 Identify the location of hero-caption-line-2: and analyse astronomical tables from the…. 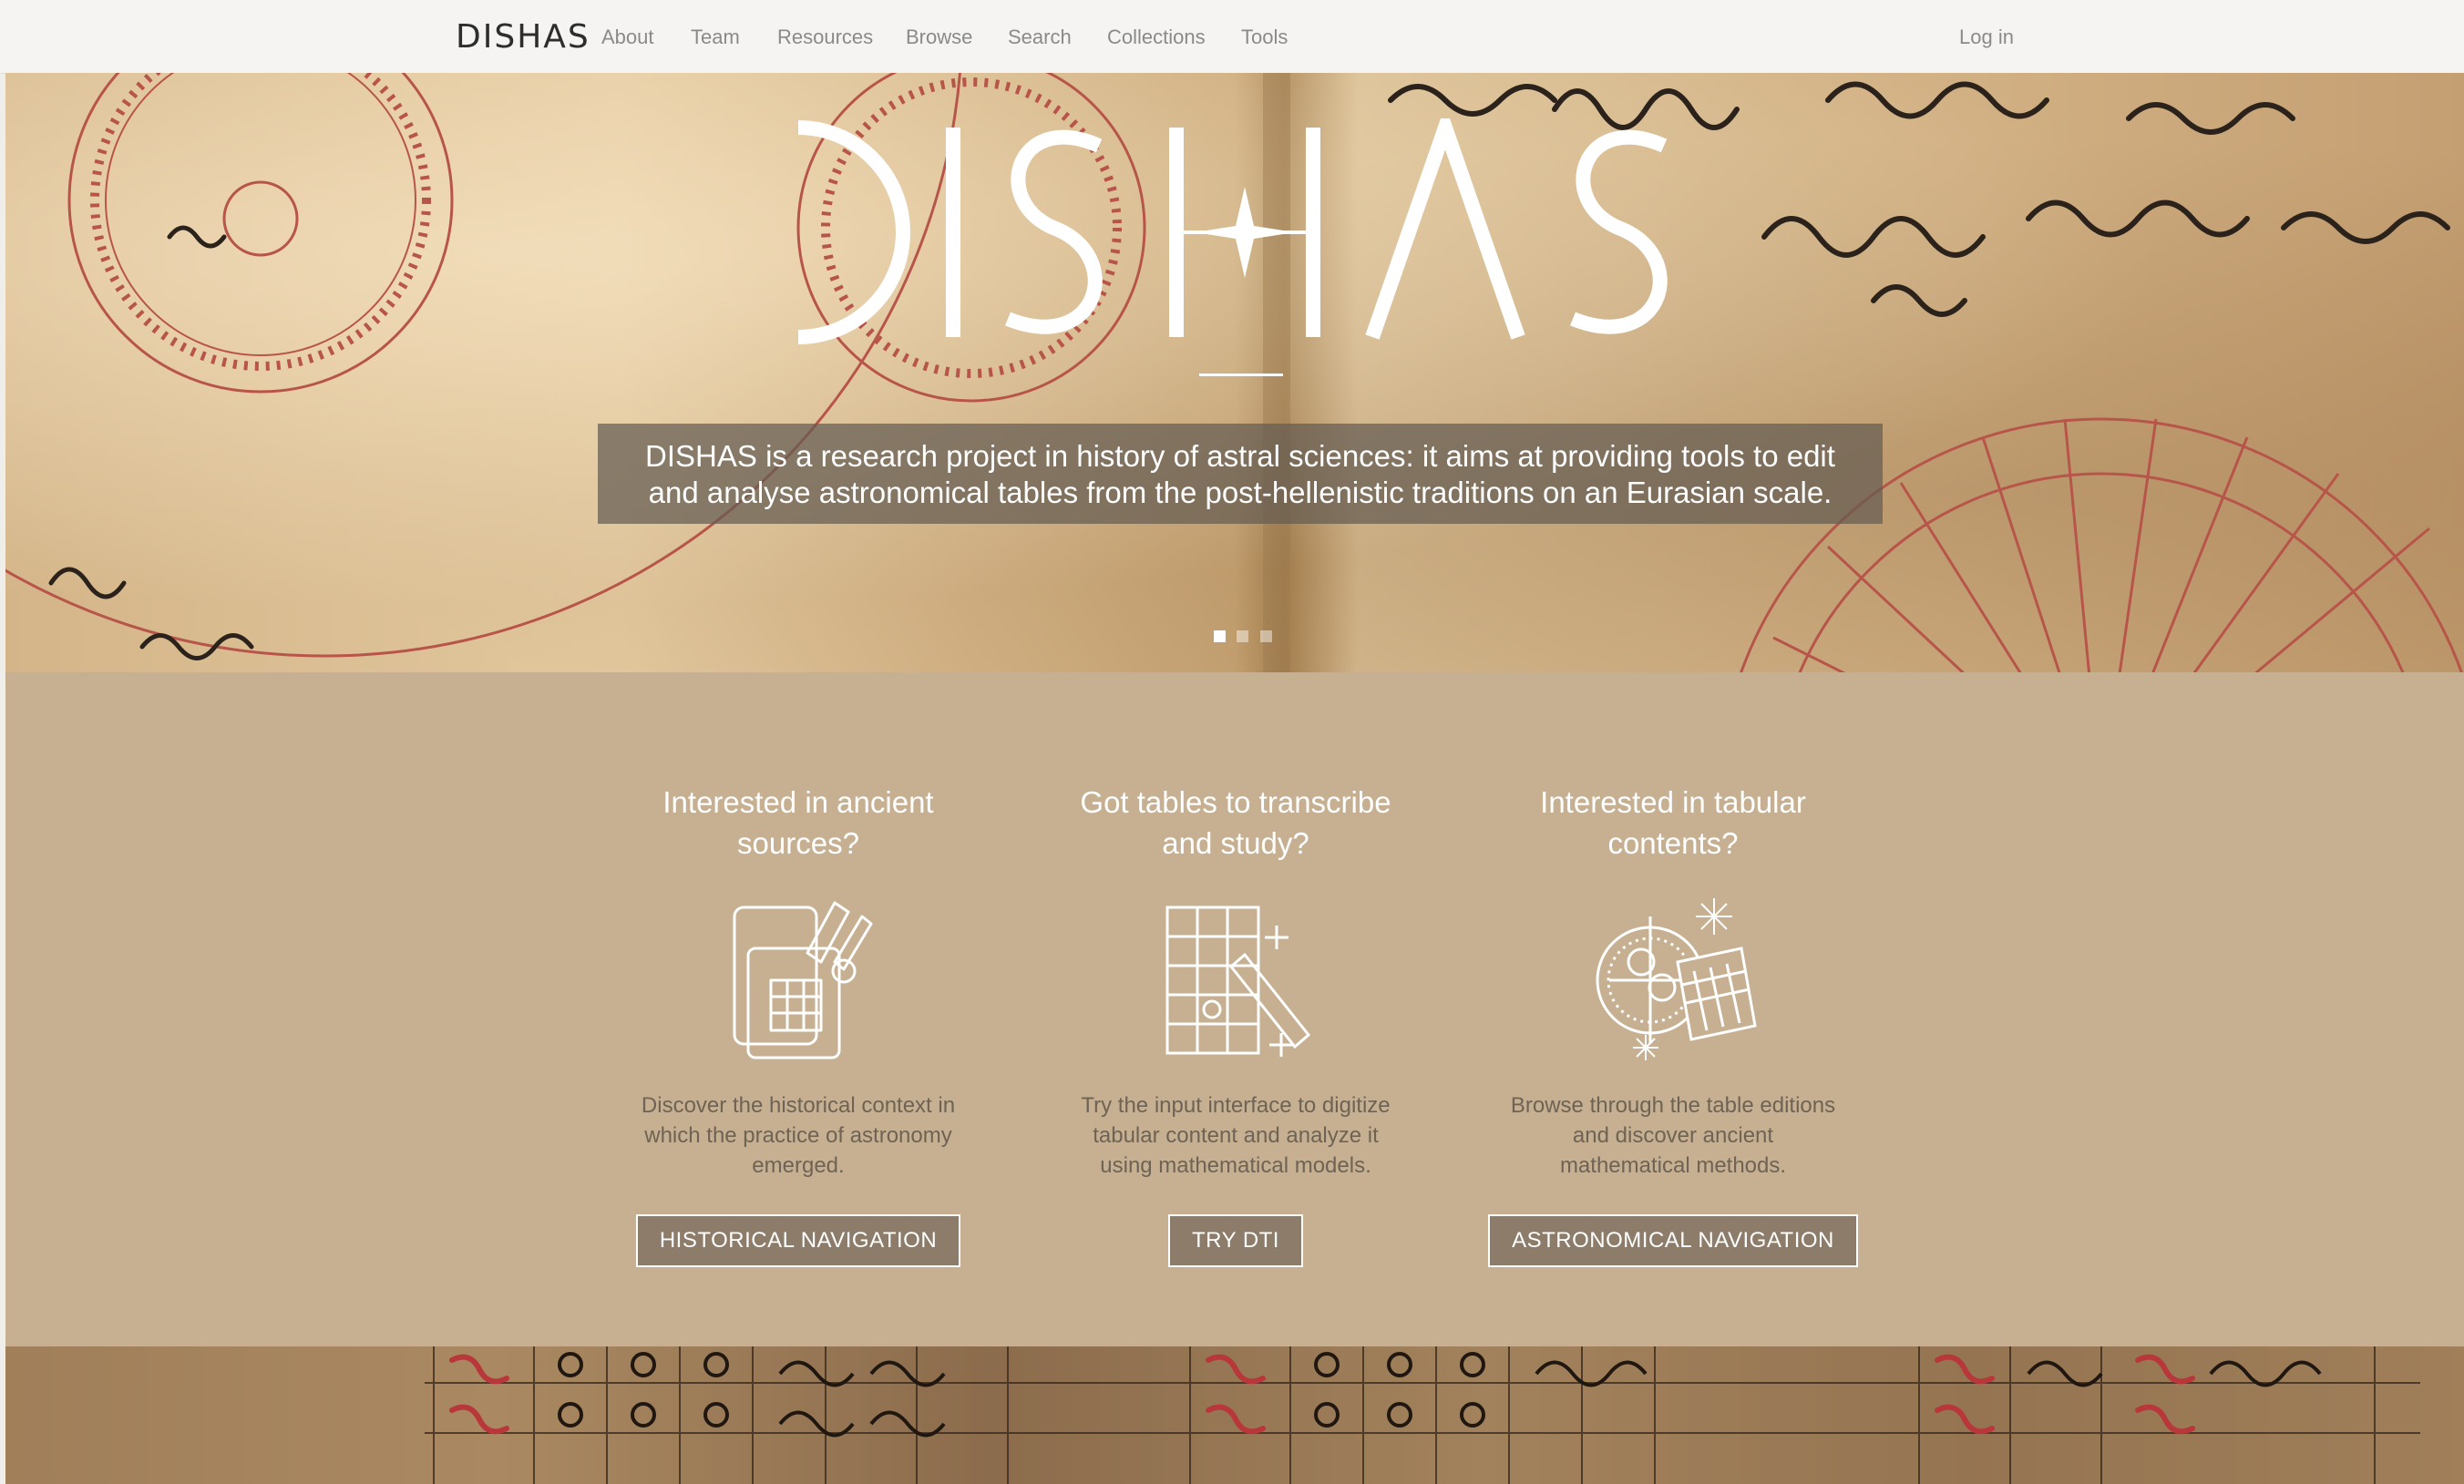
(1240, 492).